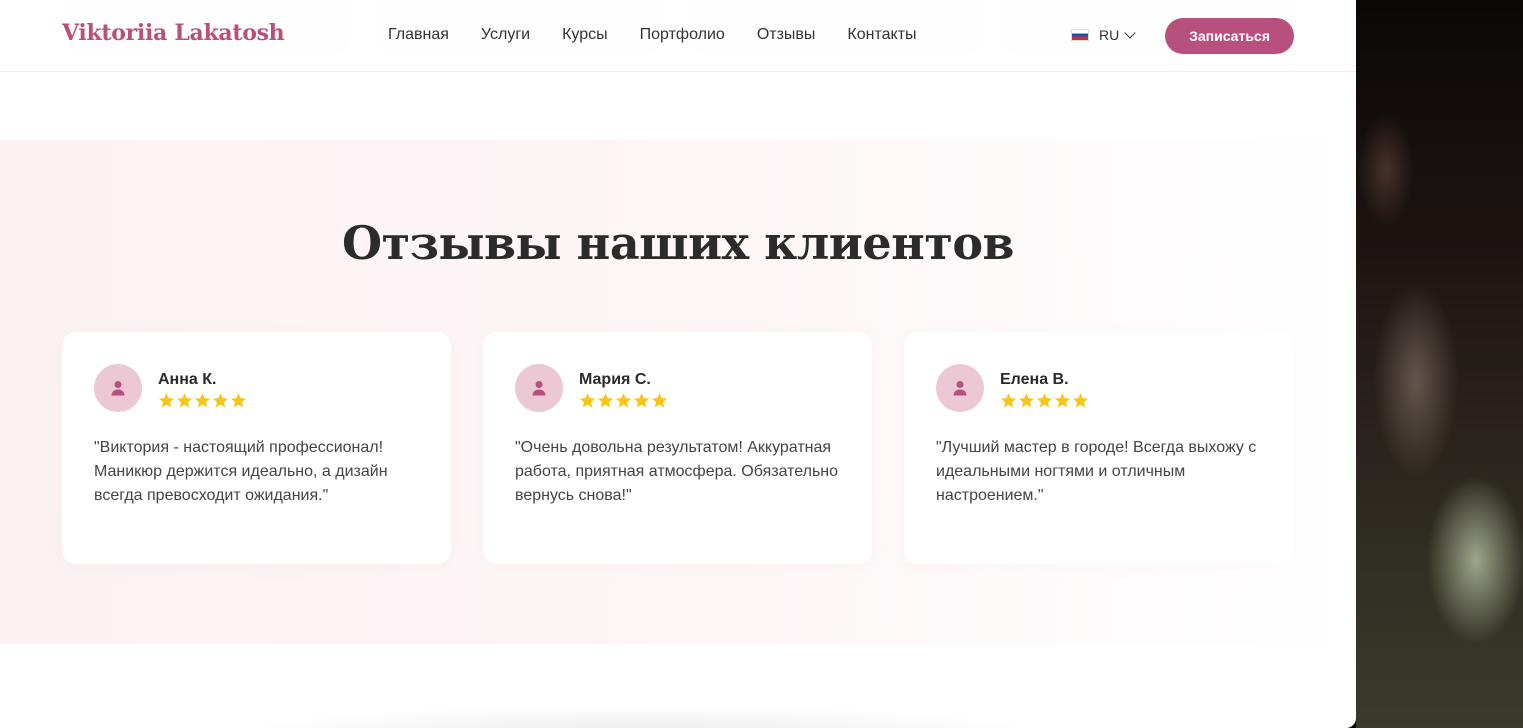 This screenshot has height=728, width=1523. What do you see at coordinates (881, 35) in the screenshot?
I see `nav-link-contacts: Контакты` at bounding box center [881, 35].